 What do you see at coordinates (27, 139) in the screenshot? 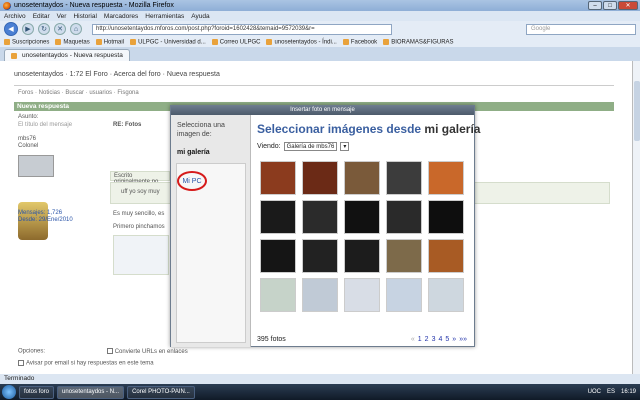
I see `username: mbs76` at bounding box center [27, 139].